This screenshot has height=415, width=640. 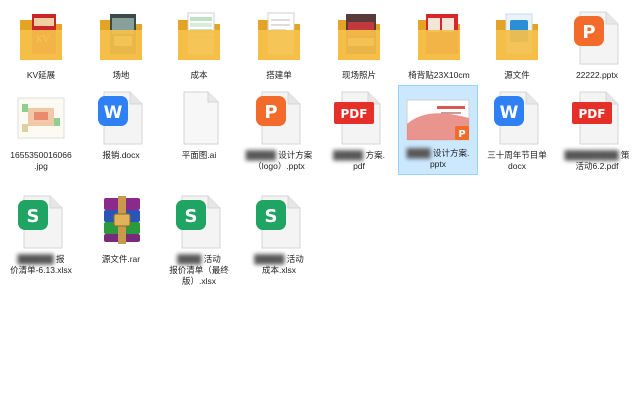 I want to click on file-item-ai: 平面图.ai, so click(x=199, y=124).